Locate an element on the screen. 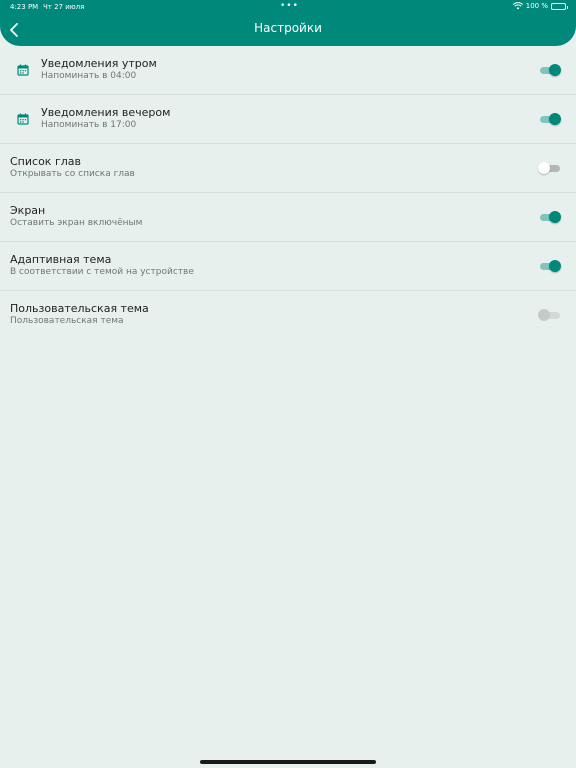 The image size is (576, 768). setting-title: Уведомления вечером is located at coordinates (106, 112).